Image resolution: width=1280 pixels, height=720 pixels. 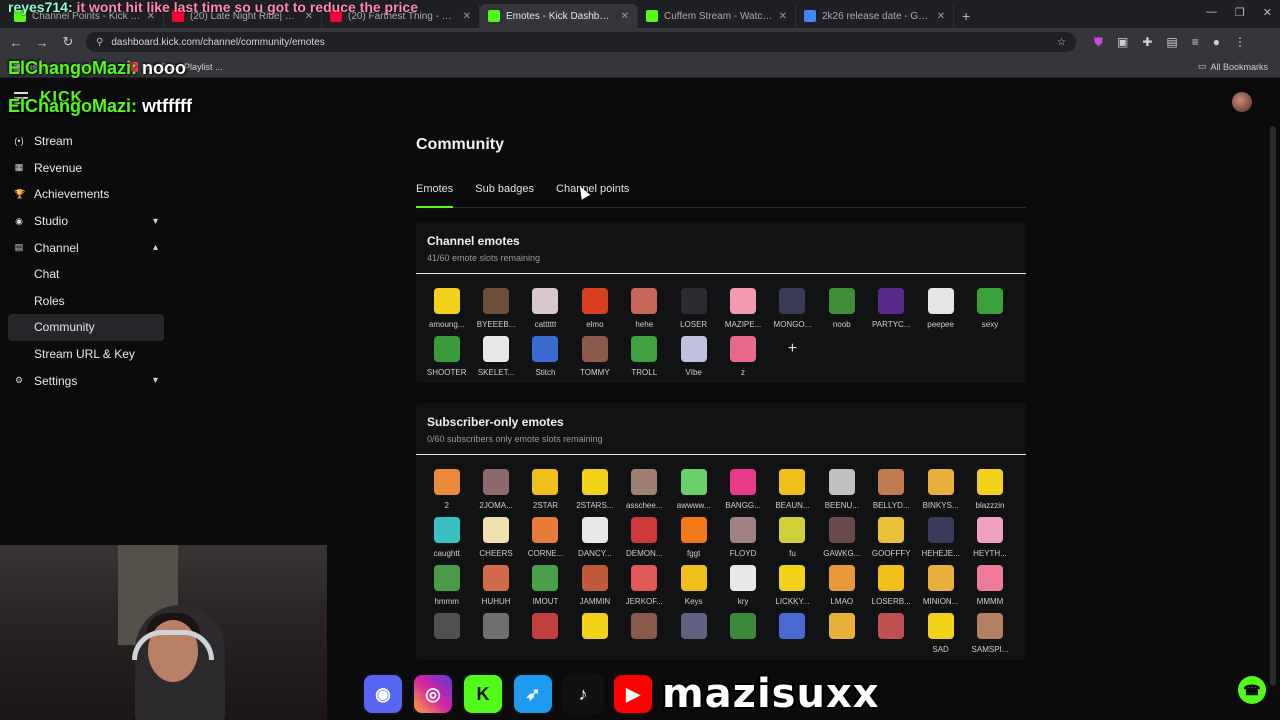 I want to click on emote-item: blazzzin, so click(x=989, y=489).